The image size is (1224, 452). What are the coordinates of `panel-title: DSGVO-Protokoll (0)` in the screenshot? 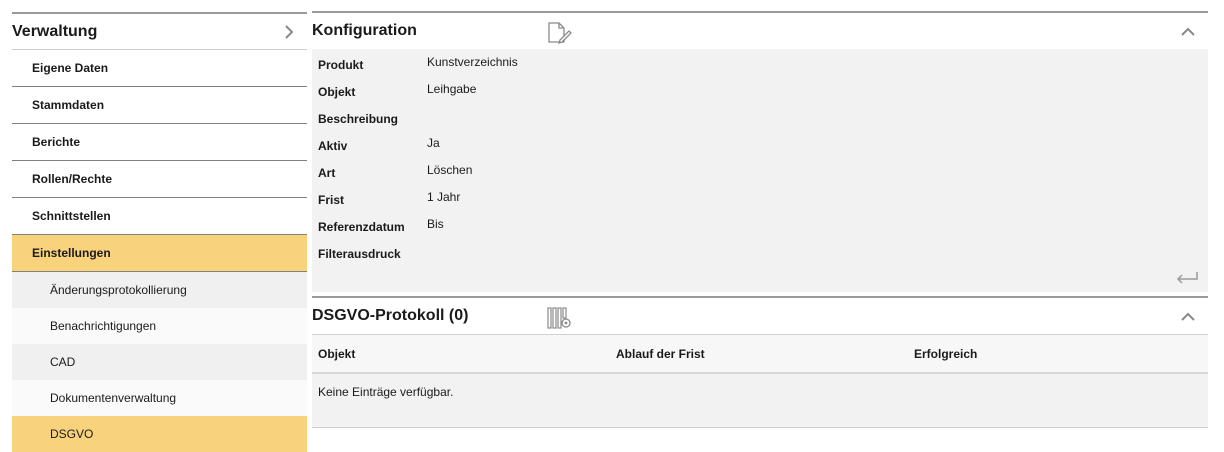 It's located at (390, 315).